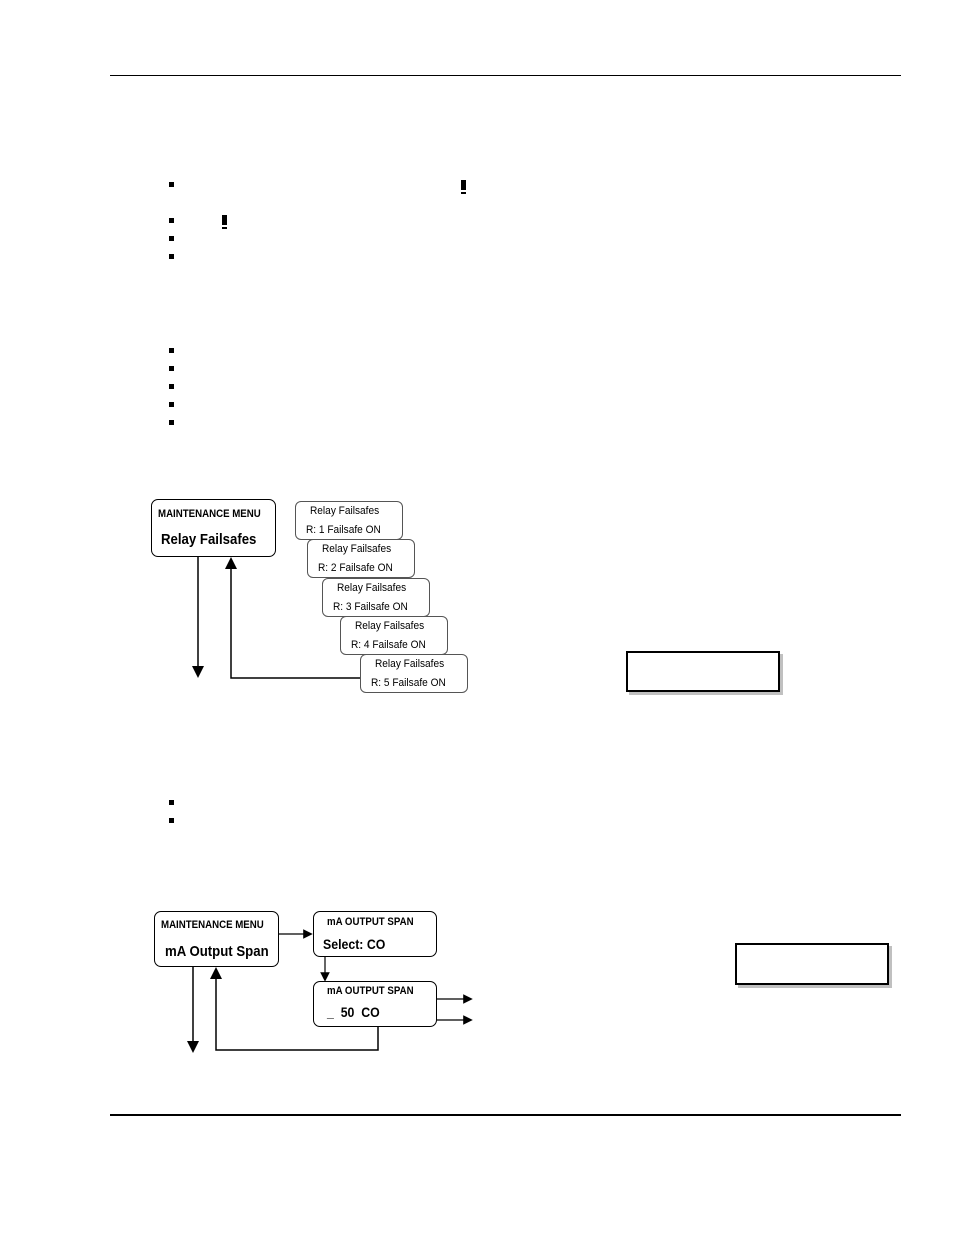 This screenshot has height=1235, width=954. I want to click on ma-diagram-arrows, so click(330, 991).